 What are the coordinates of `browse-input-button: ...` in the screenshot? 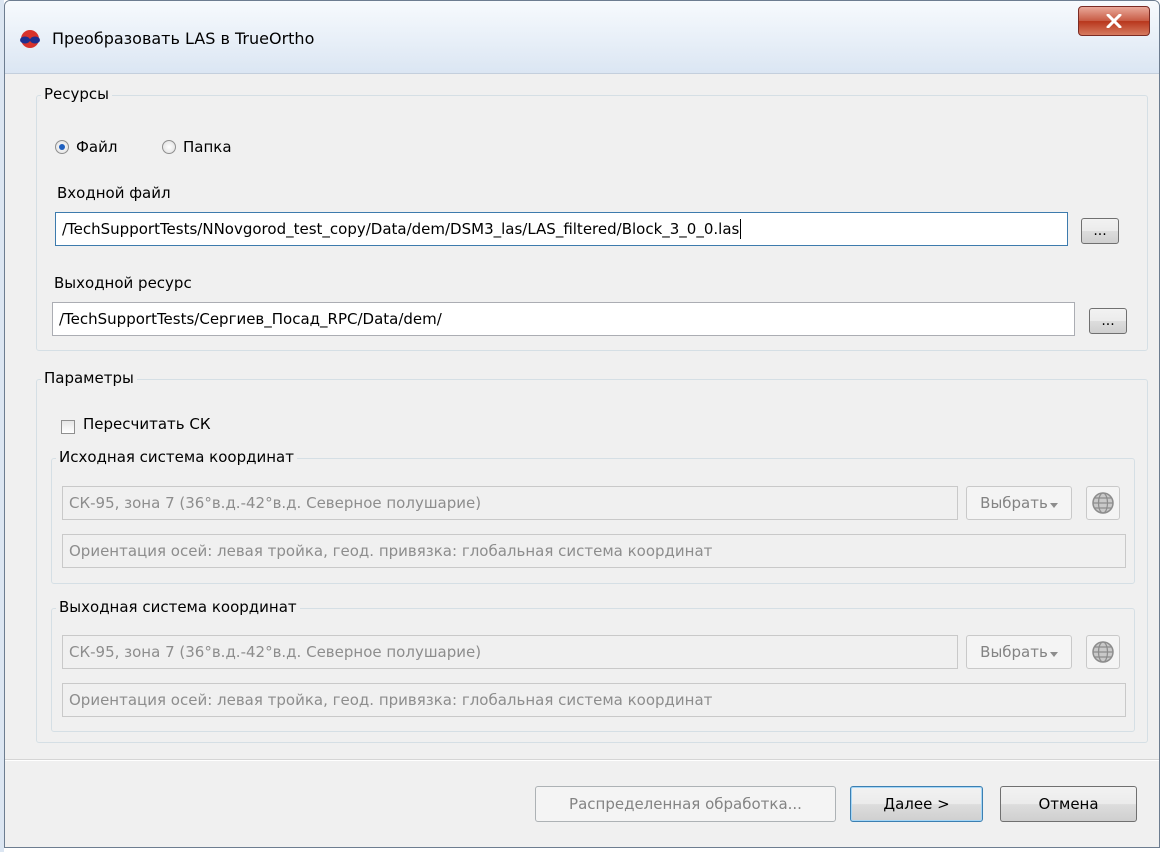 It's located at (1100, 231).